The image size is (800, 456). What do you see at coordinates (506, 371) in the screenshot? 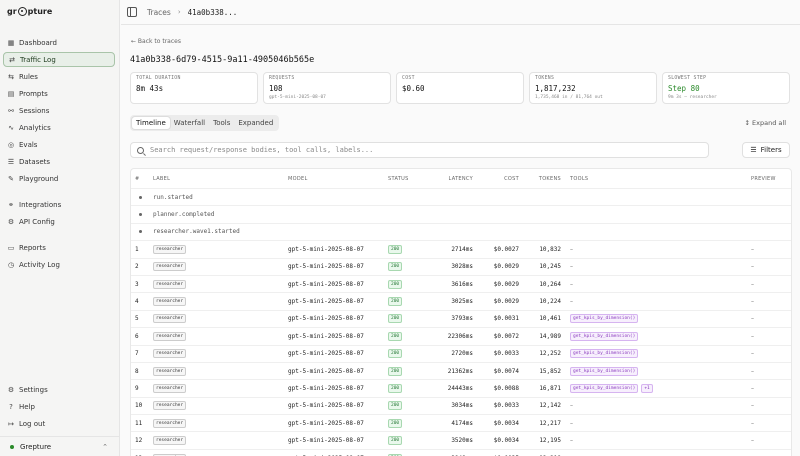
I see `cost-value: $0.0074` at bounding box center [506, 371].